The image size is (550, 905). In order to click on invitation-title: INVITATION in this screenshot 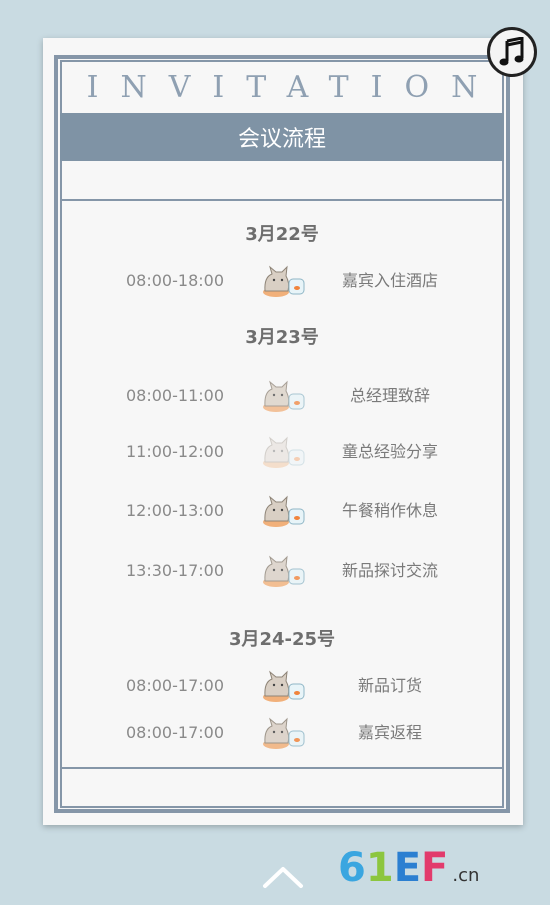, I will do `click(293, 87)`.